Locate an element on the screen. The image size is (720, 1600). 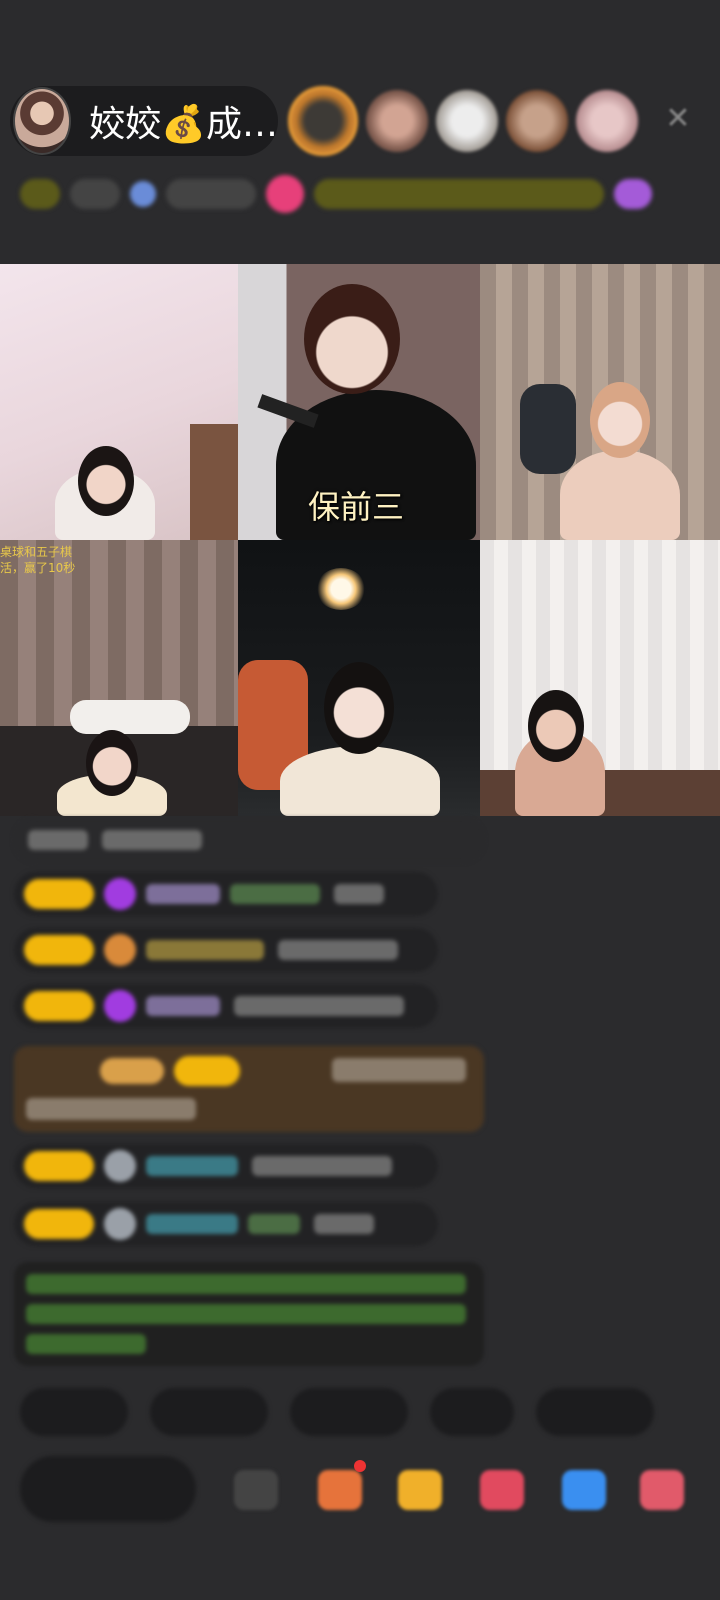
shop-icon is located at coordinates (340, 1490).